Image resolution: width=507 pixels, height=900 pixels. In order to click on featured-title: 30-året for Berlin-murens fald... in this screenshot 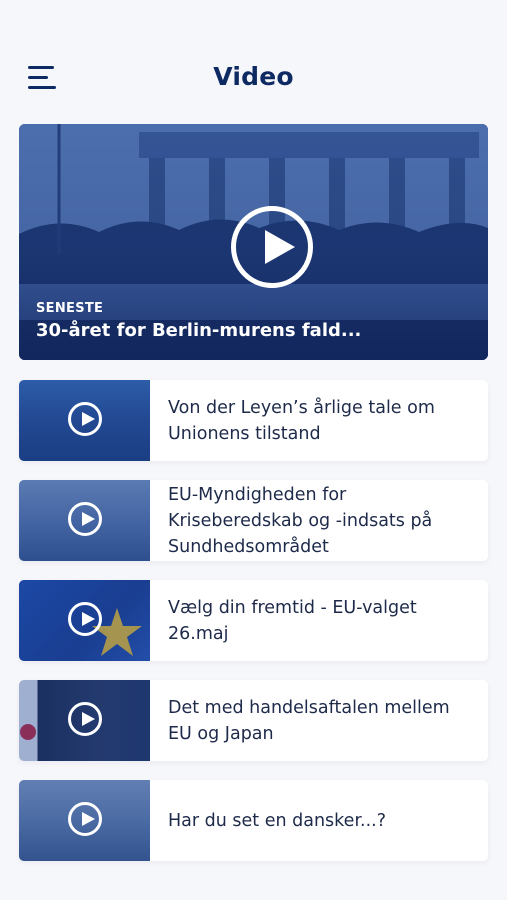, I will do `click(199, 330)`.